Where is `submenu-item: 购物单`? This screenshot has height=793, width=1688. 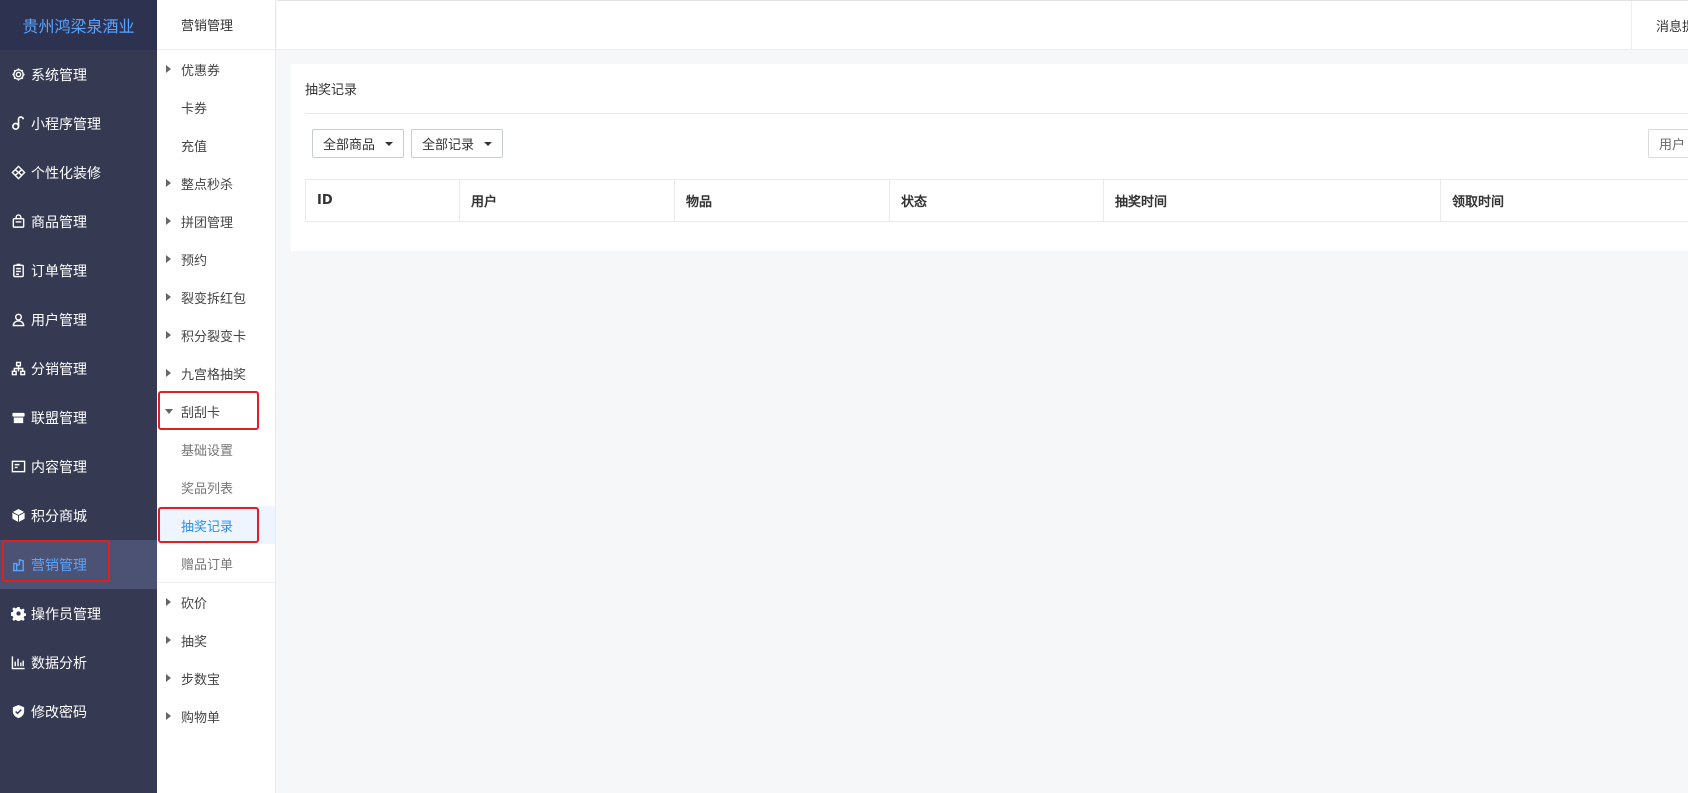
submenu-item: 购物单 is located at coordinates (216, 716).